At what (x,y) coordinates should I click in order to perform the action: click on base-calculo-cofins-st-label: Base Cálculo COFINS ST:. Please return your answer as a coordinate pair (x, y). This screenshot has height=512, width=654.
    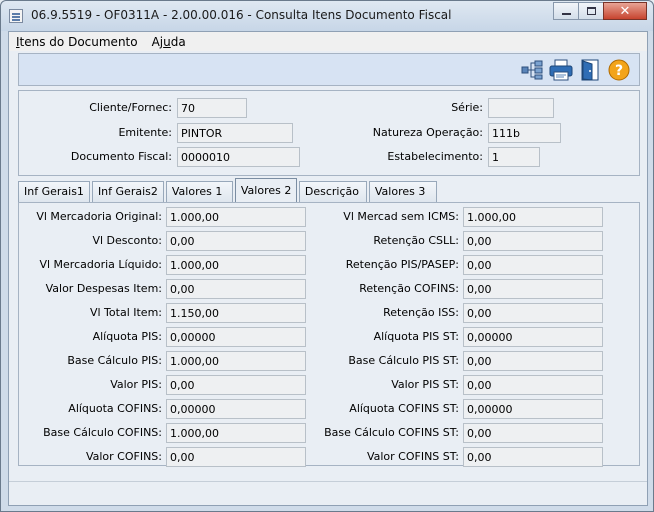
    Looking at the image, I should click on (391, 432).